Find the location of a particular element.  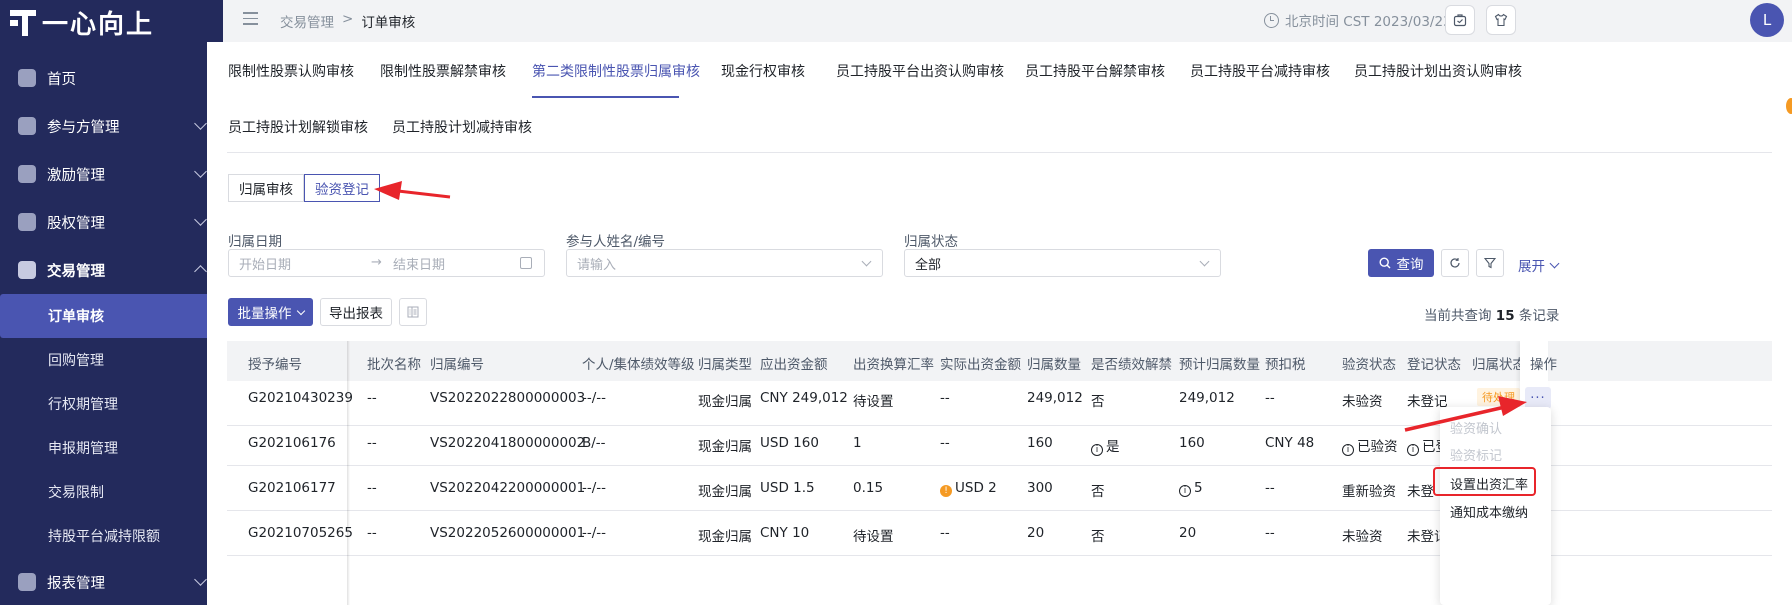

table-cell: 待设置 is located at coordinates (873, 402).